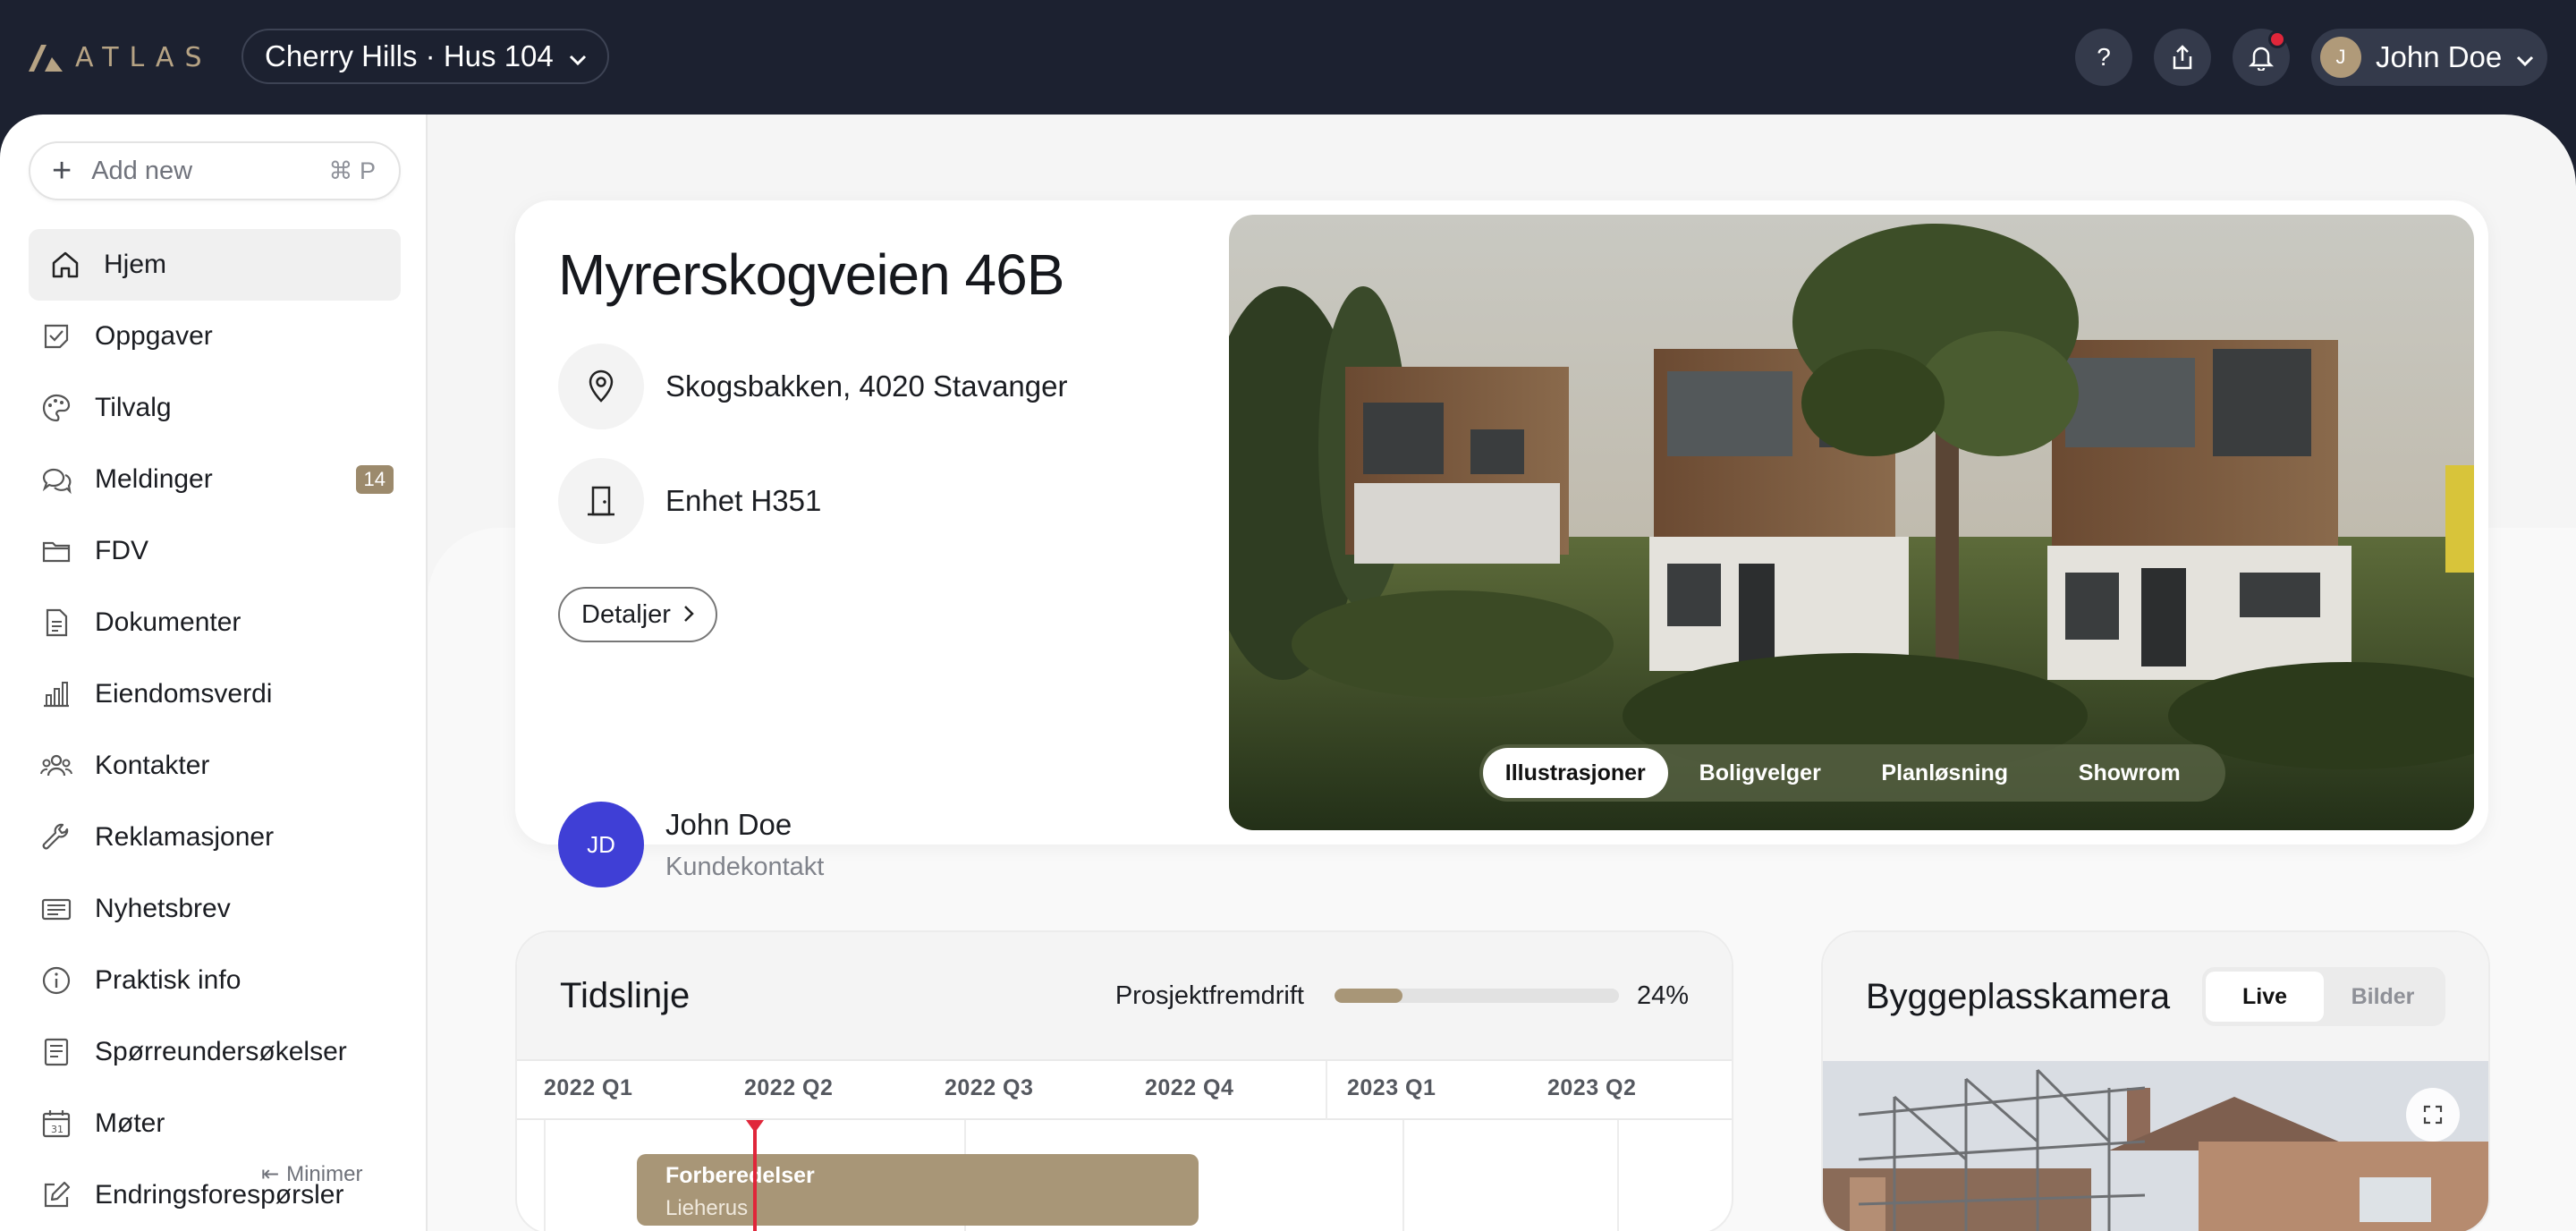 The width and height of the screenshot is (2576, 1231). I want to click on folder-icon, so click(56, 551).